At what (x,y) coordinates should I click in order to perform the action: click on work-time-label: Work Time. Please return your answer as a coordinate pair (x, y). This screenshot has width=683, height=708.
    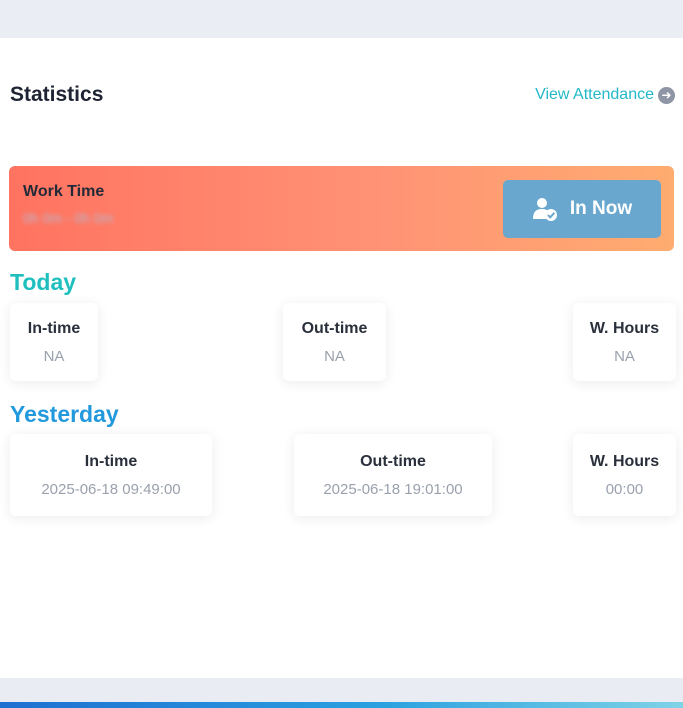
    Looking at the image, I should click on (64, 191).